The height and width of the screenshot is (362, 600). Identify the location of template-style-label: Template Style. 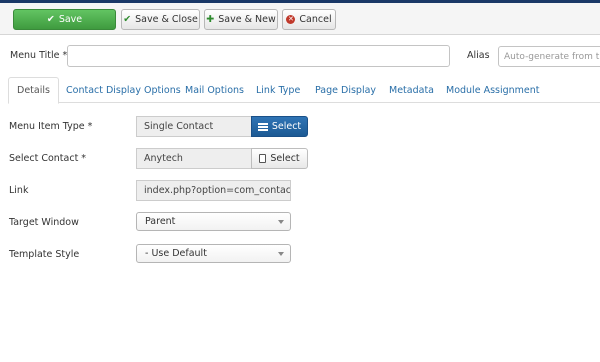
(44, 254).